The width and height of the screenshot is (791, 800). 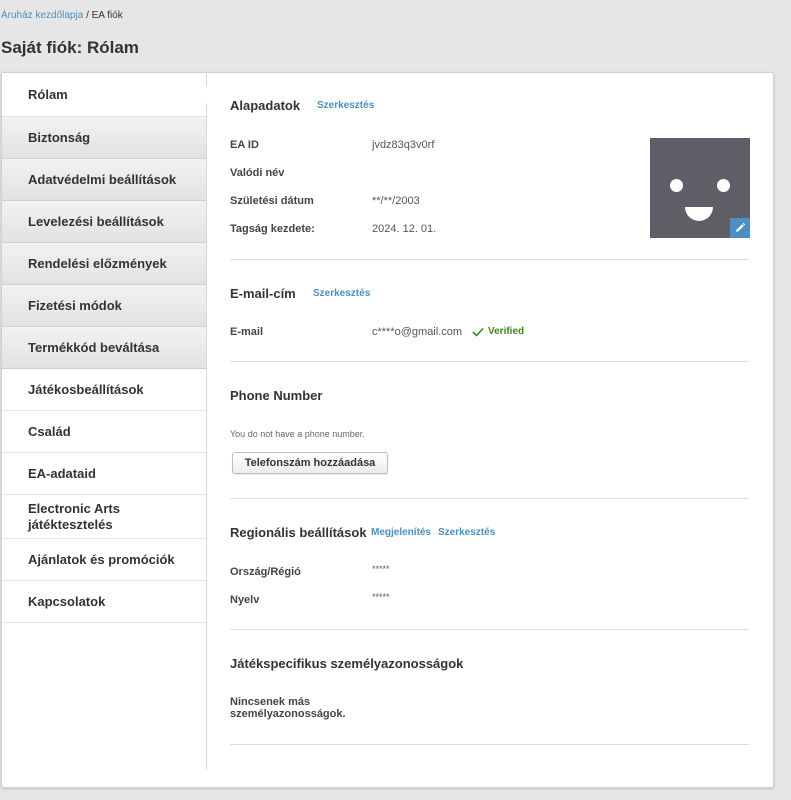 What do you see at coordinates (42, 15) in the screenshot?
I see `breadcrumb-home-link: Áruház kezdőlapja` at bounding box center [42, 15].